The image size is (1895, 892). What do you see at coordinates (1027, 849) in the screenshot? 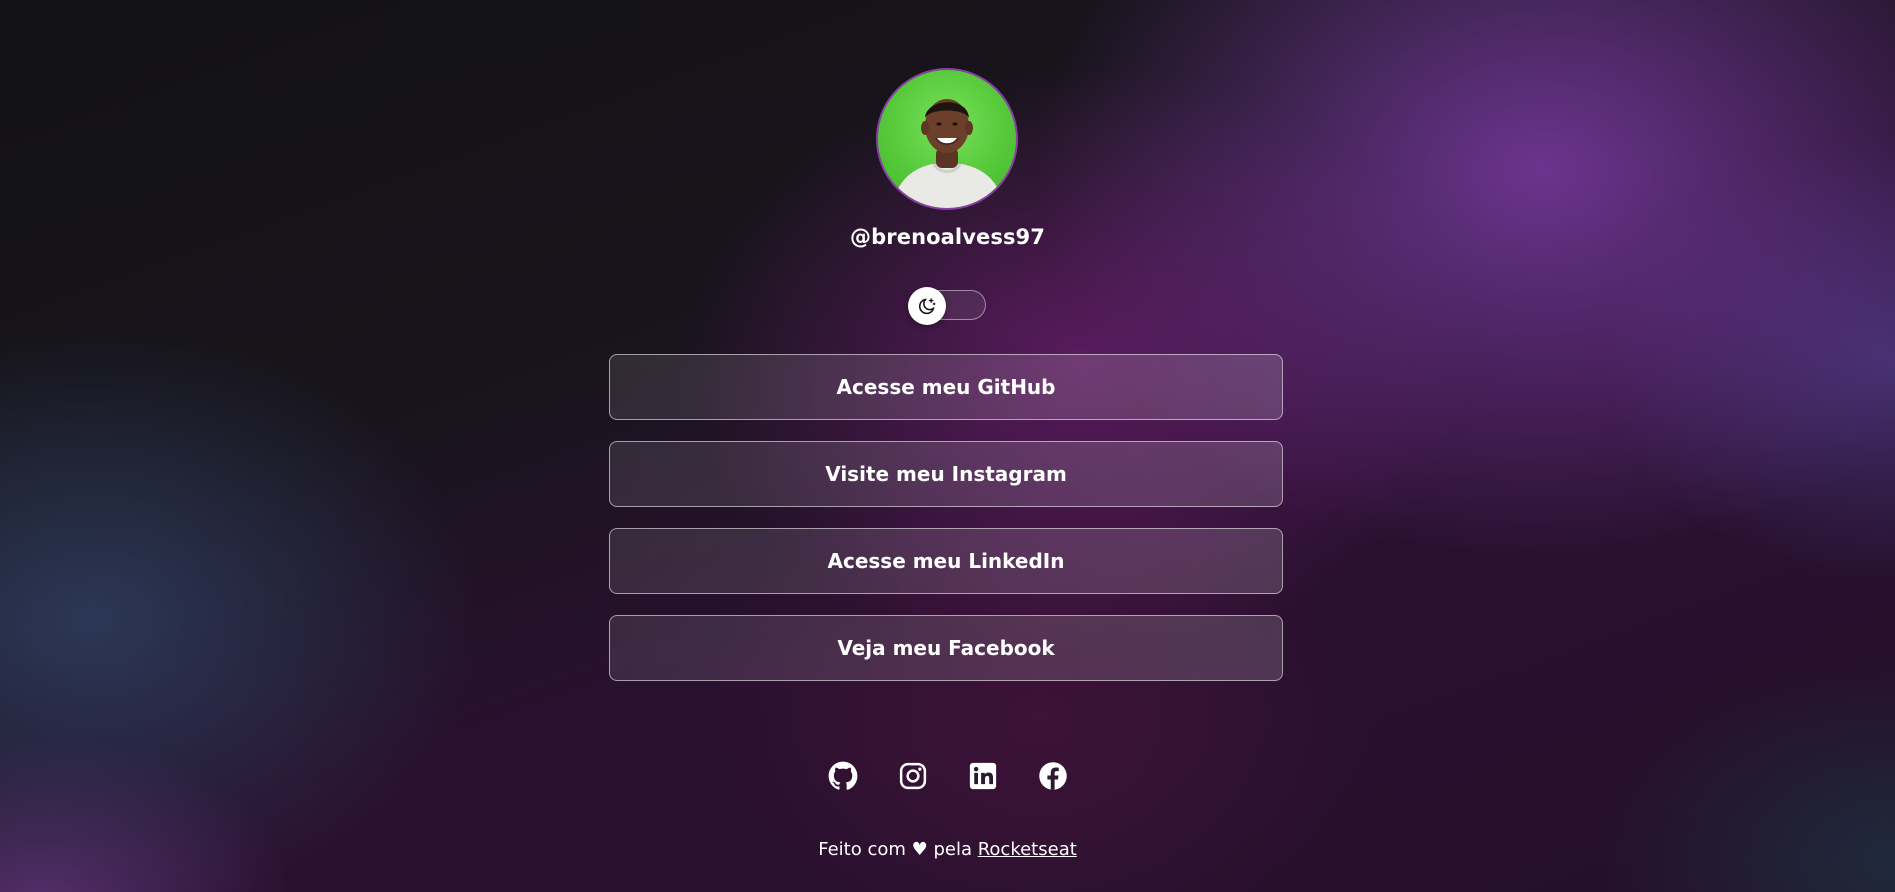
I see `rocketseat-link: Rocketseat` at bounding box center [1027, 849].